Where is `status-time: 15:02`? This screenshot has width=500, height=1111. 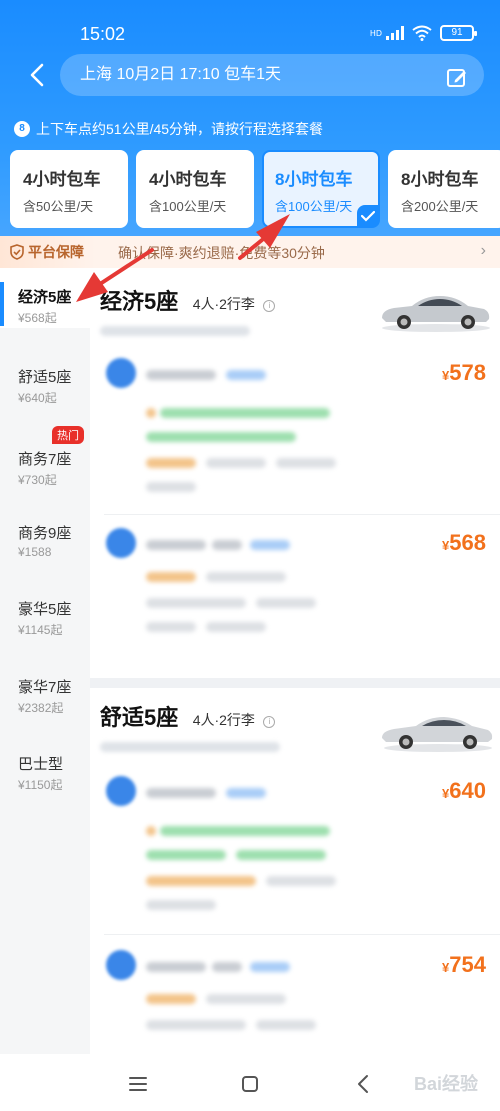
status-time: 15:02 is located at coordinates (103, 34).